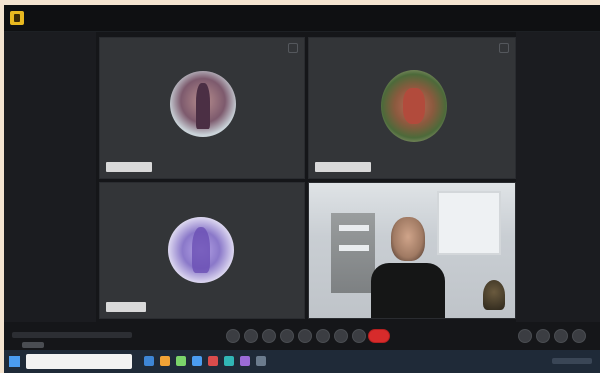 This screenshot has height=373, width=600. Describe the element at coordinates (469, 223) in the screenshot. I see `background-window` at that location.